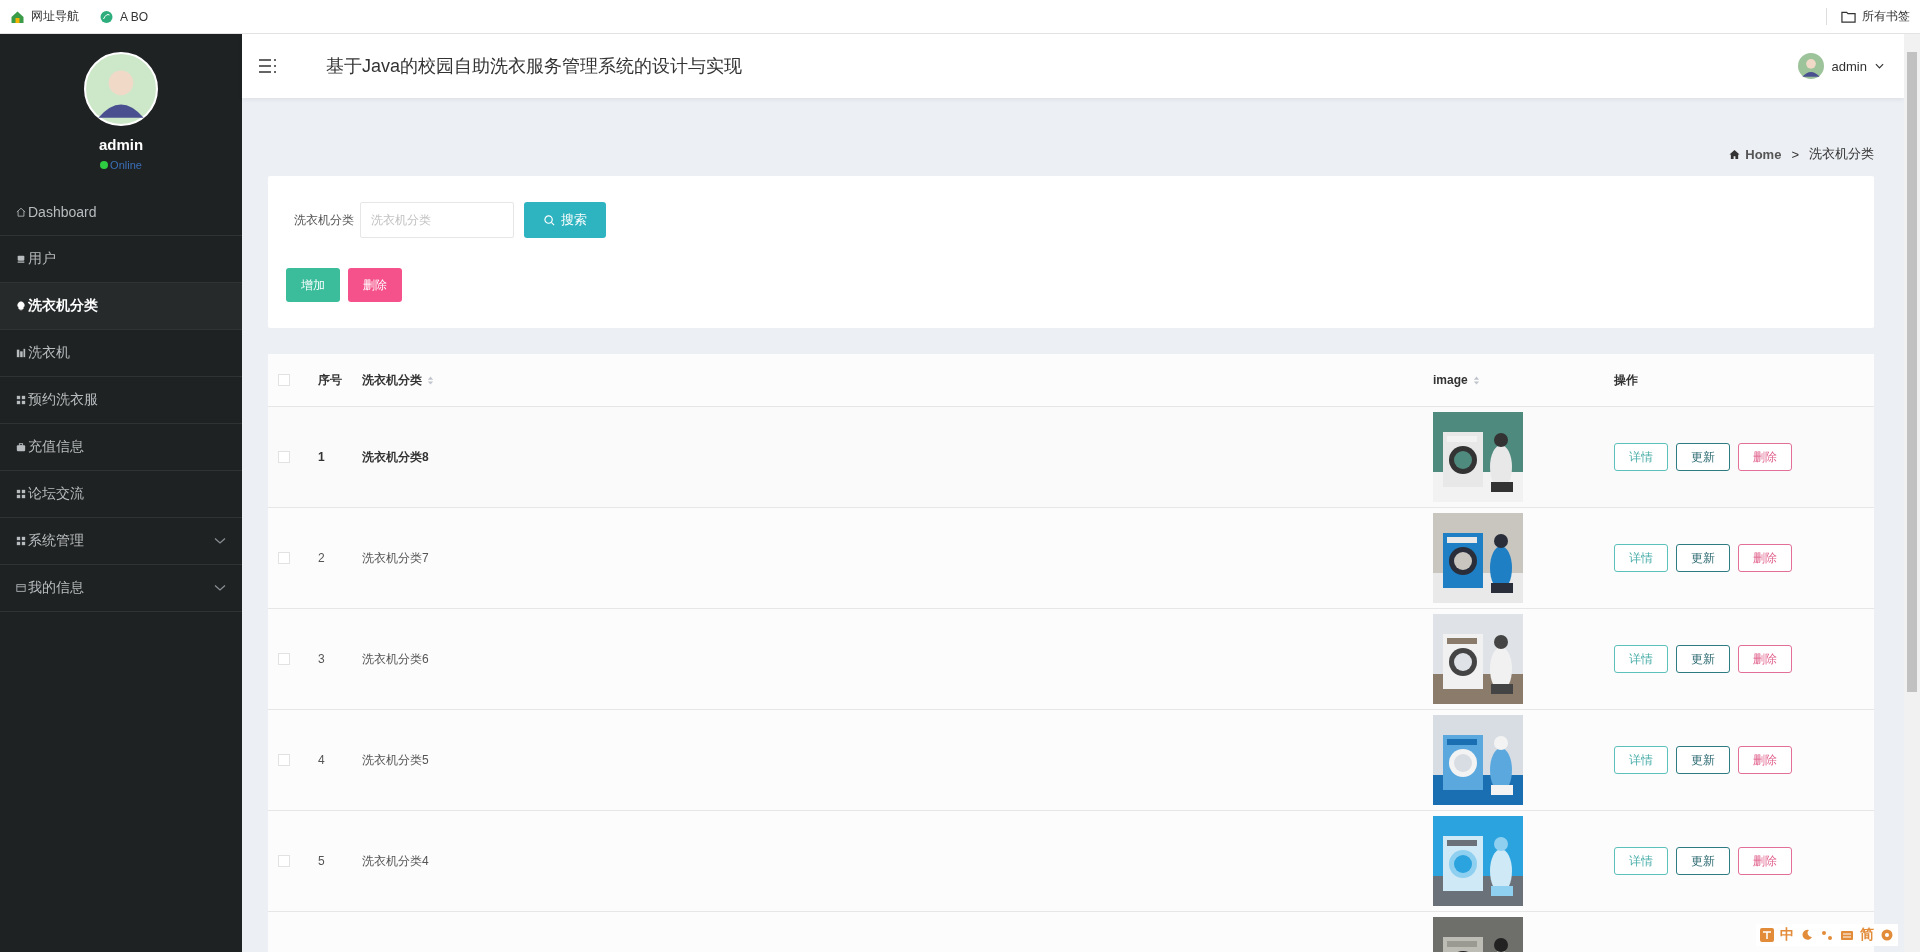 This screenshot has height=952, width=1920. Describe the element at coordinates (1848, 16) in the screenshot. I see `folder-icon` at that location.